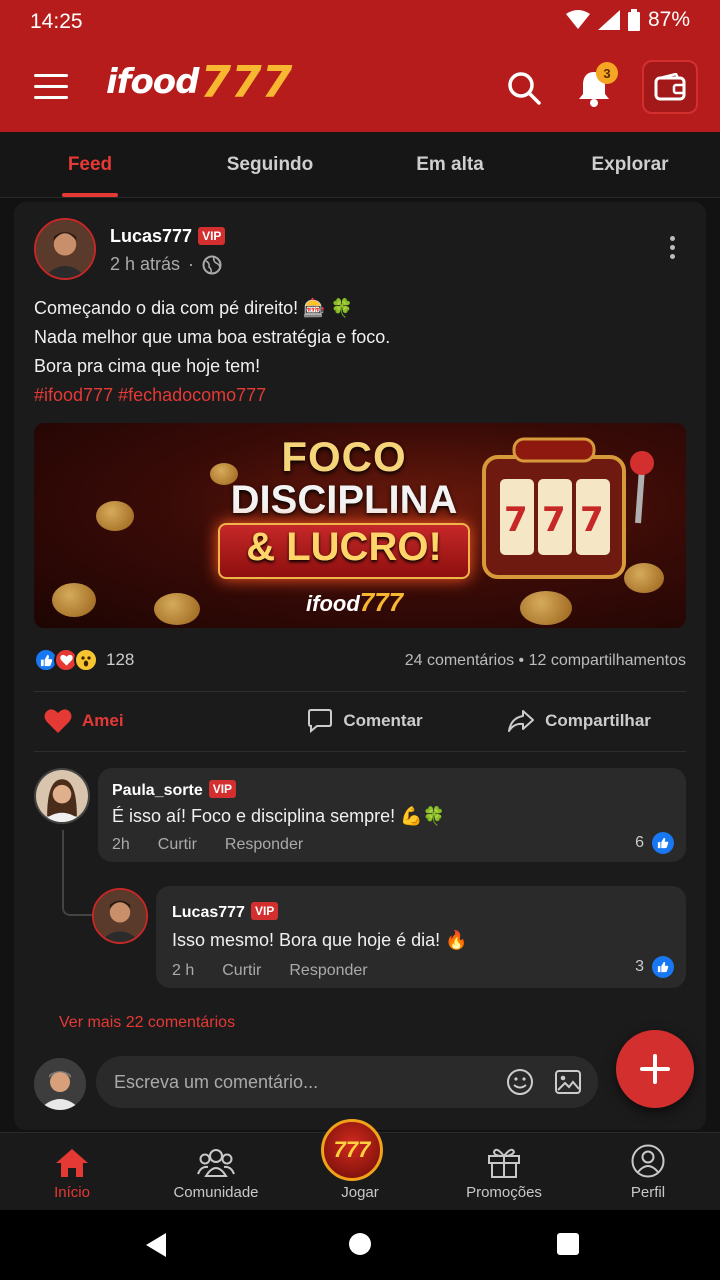  Describe the element at coordinates (65, 249) in the screenshot. I see `author-avatar` at that location.